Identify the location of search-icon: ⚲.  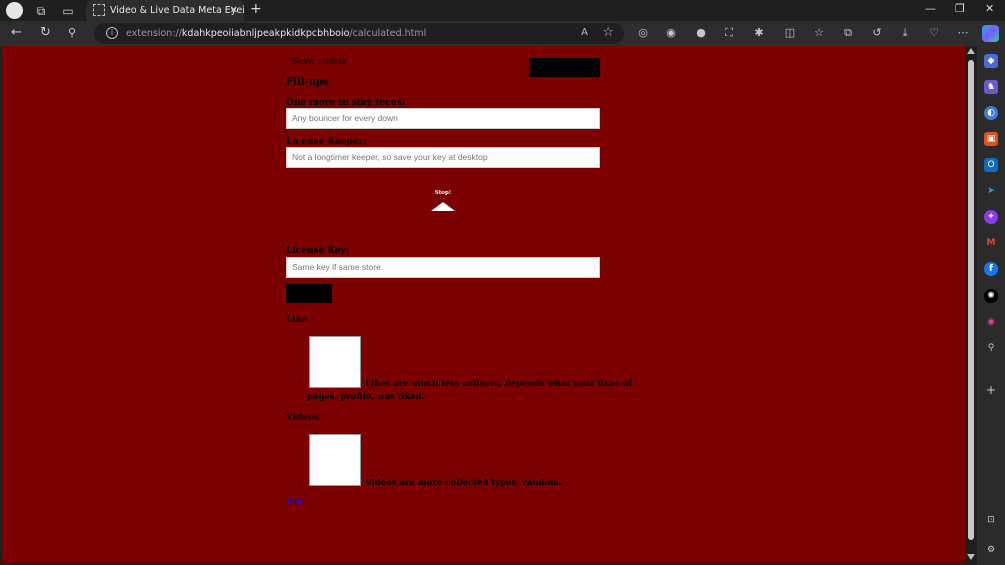
(72, 33).